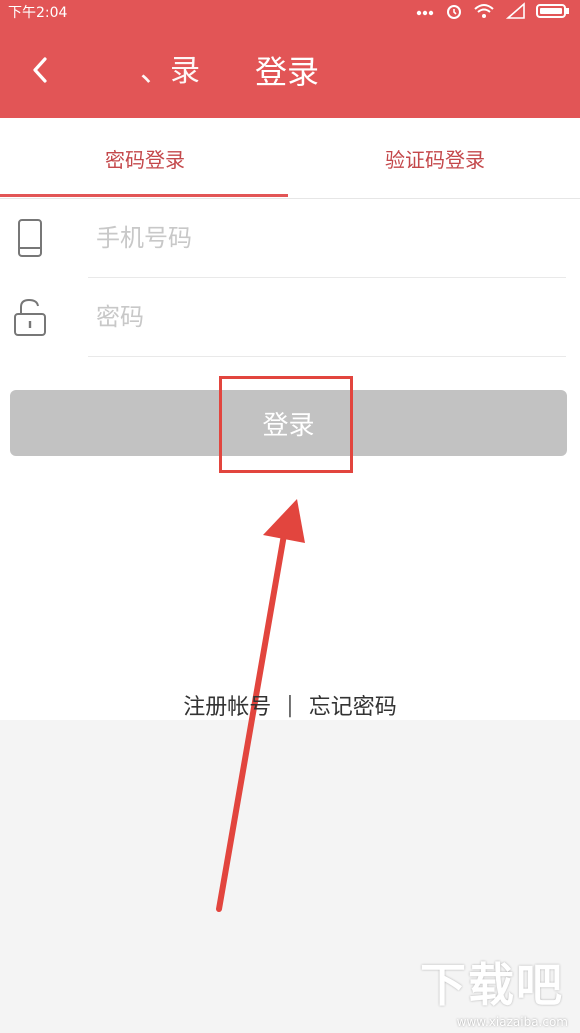  Describe the element at coordinates (145, 158) in the screenshot. I see `tab-password-login: 密码登录` at that location.